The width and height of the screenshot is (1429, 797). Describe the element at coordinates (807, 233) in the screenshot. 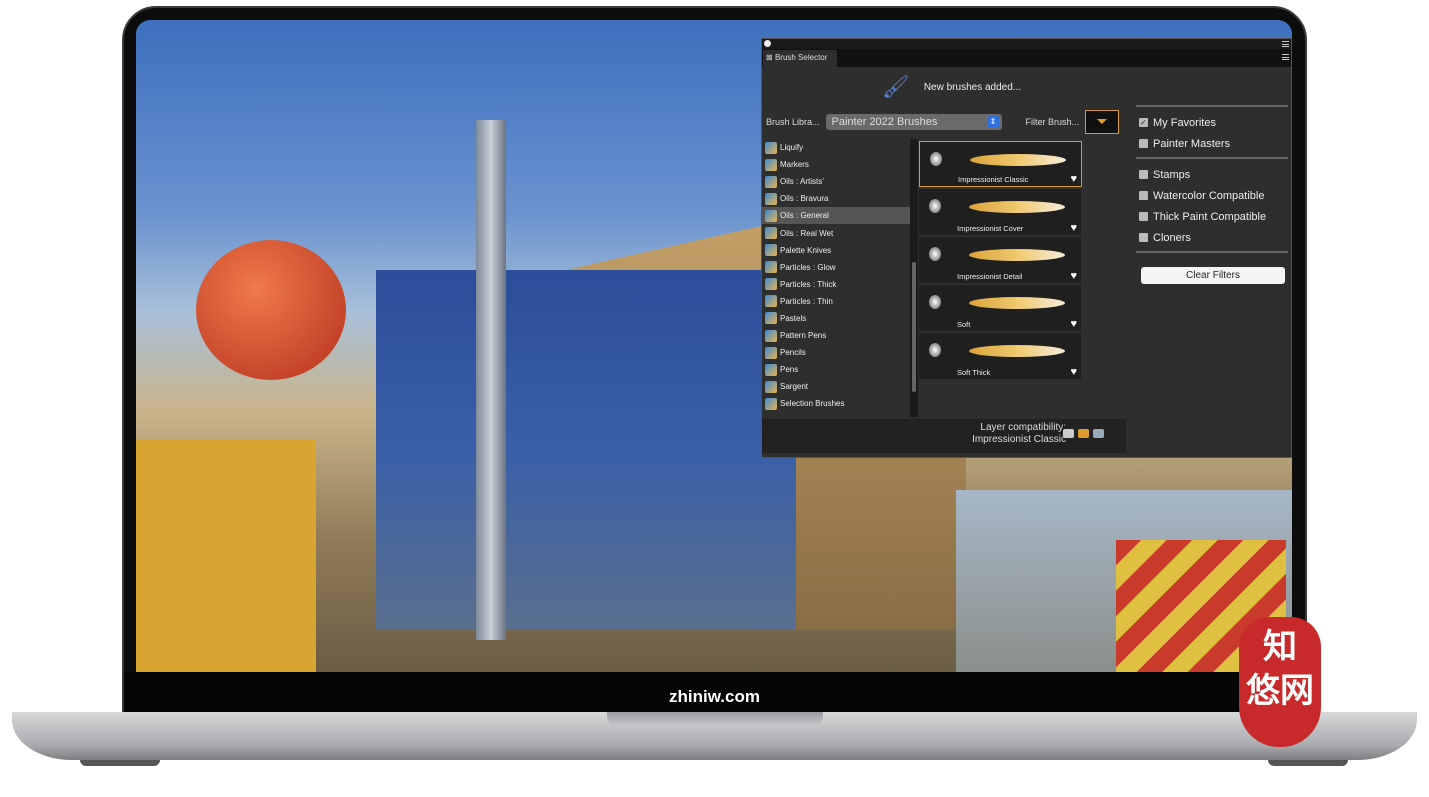

I see `category-label: Oils : Real Wet` at that location.